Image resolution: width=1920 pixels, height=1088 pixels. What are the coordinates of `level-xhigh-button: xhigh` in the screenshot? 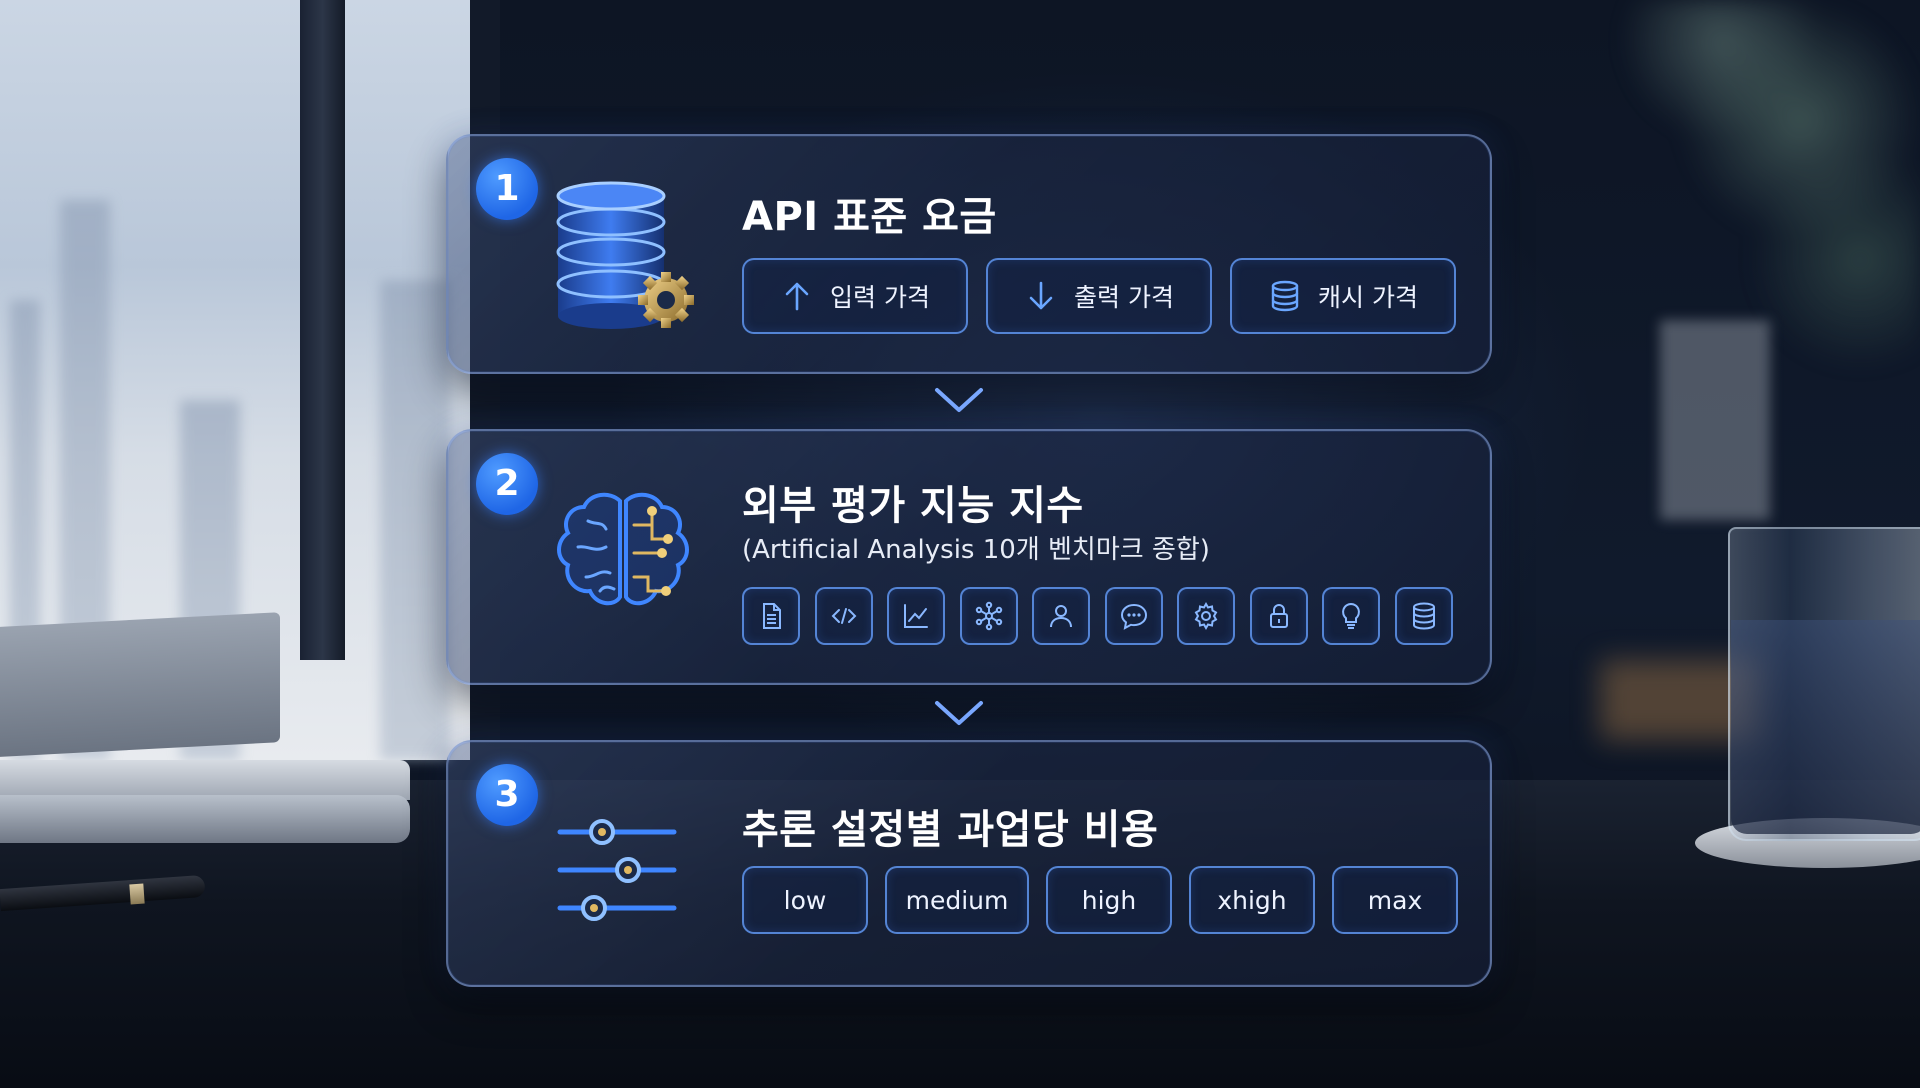 It's located at (1252, 900).